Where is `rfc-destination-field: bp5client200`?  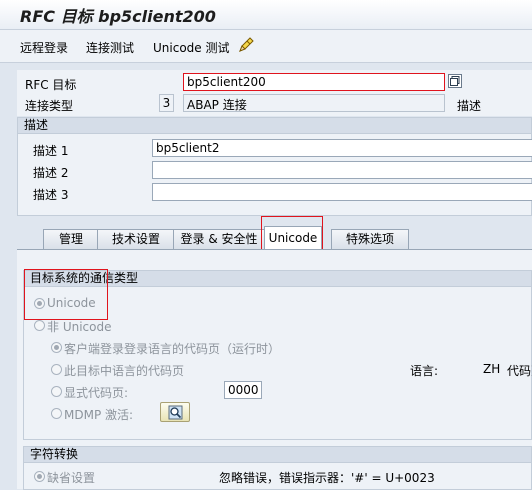 rfc-destination-field: bp5client200 is located at coordinates (314, 82).